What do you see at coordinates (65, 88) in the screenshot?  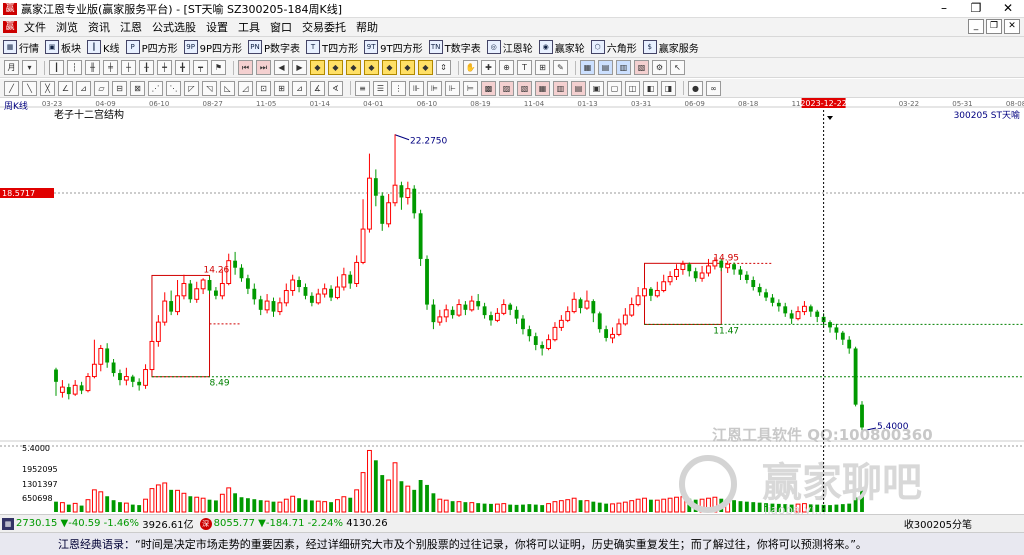 I see `line-tool-icon: ∠` at bounding box center [65, 88].